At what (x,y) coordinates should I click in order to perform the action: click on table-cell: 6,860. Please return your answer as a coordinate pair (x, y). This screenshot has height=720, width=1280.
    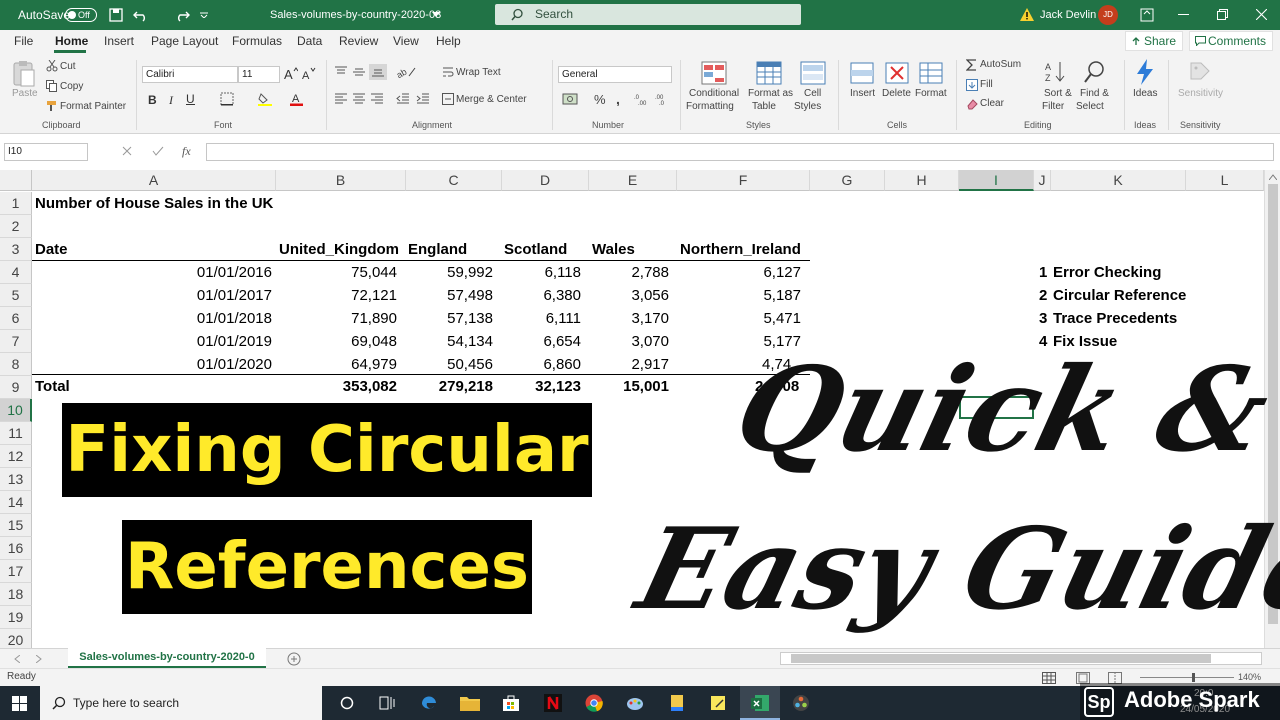
    Looking at the image, I should click on (541, 365).